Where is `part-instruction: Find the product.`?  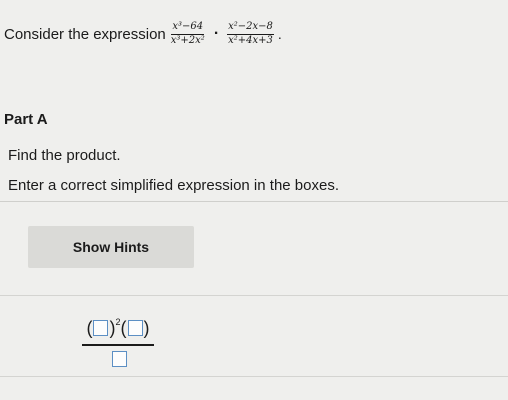
part-instruction: Find the product. is located at coordinates (64, 155).